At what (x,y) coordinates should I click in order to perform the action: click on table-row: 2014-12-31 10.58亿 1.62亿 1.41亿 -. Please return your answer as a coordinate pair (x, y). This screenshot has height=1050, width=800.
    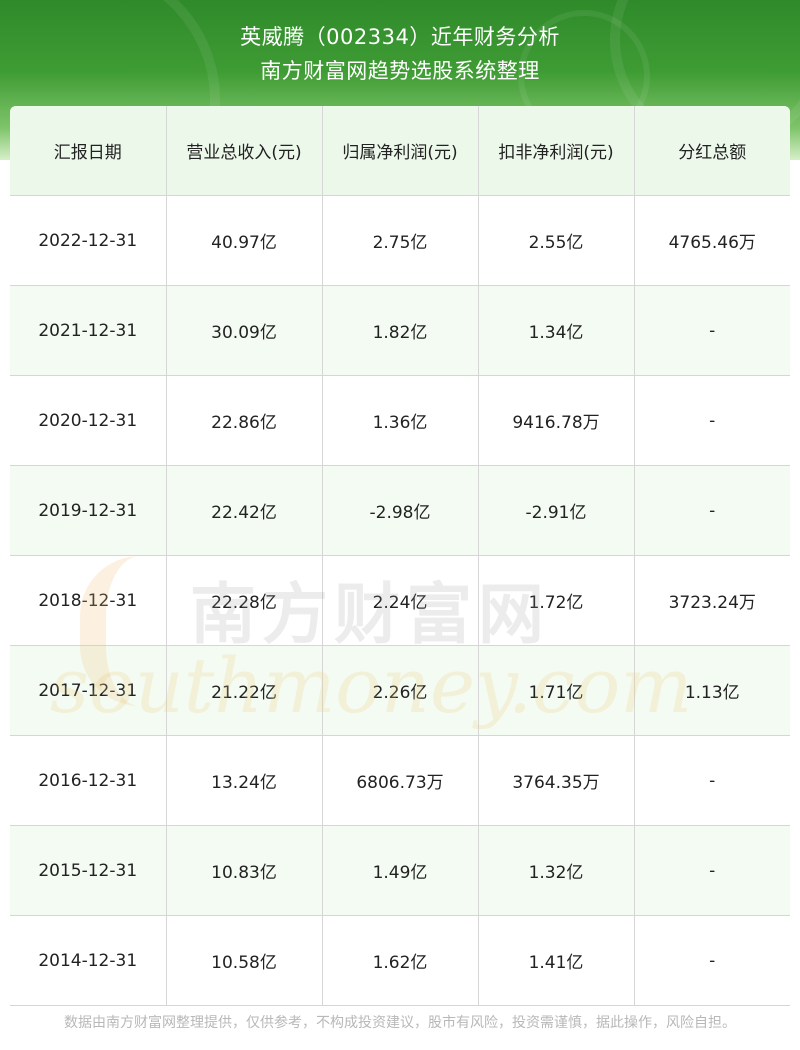
    Looking at the image, I should click on (400, 960).